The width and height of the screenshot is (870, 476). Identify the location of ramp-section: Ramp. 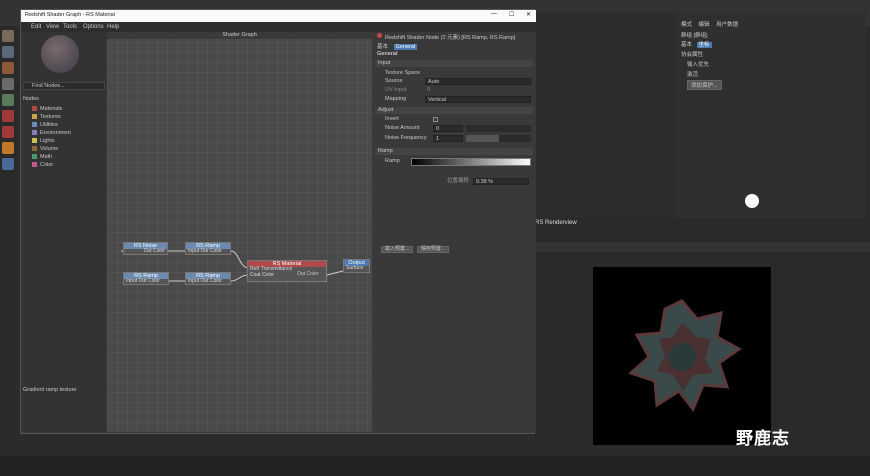
(454, 151).